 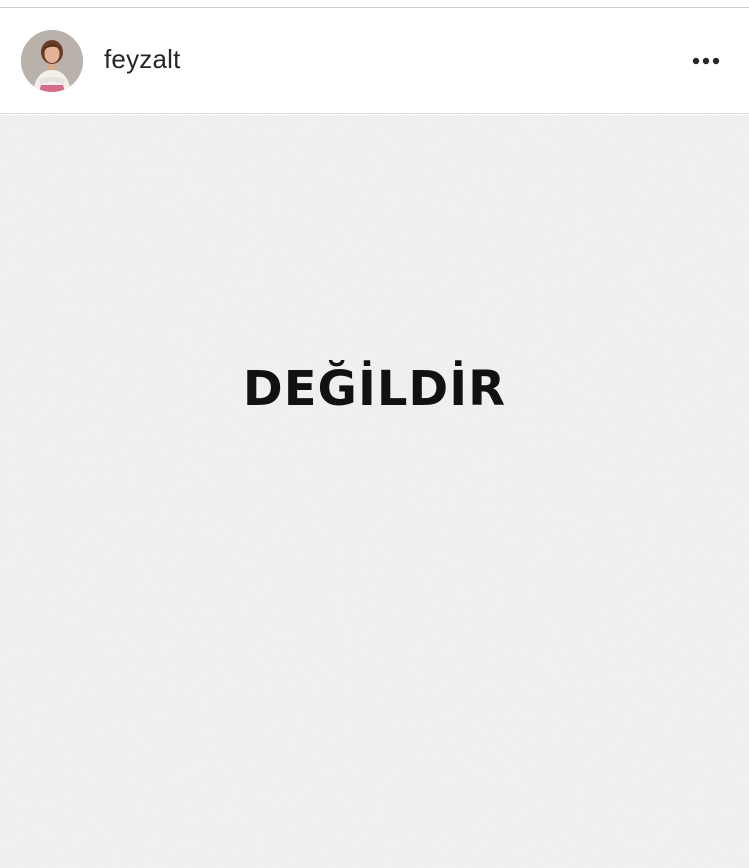 I want to click on avatar, so click(x=52, y=61).